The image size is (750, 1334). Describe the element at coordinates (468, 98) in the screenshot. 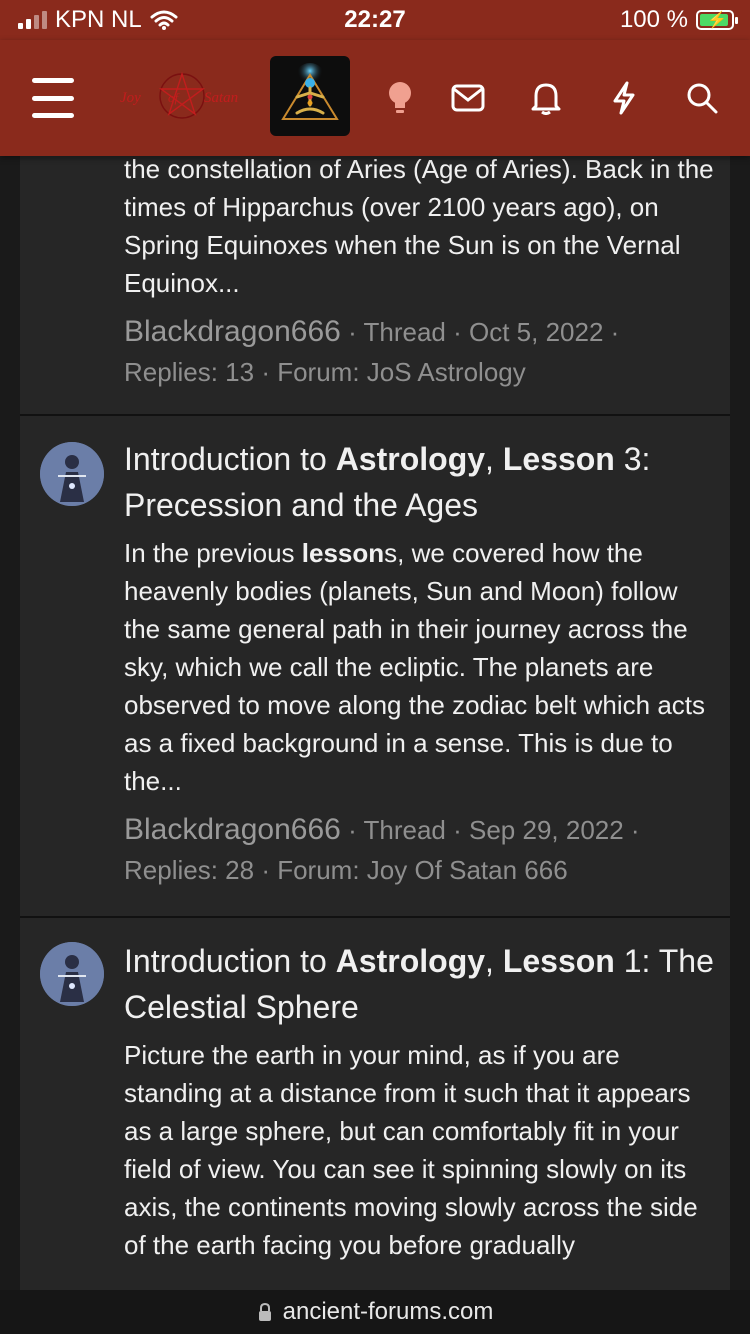

I see `mail-icon` at that location.